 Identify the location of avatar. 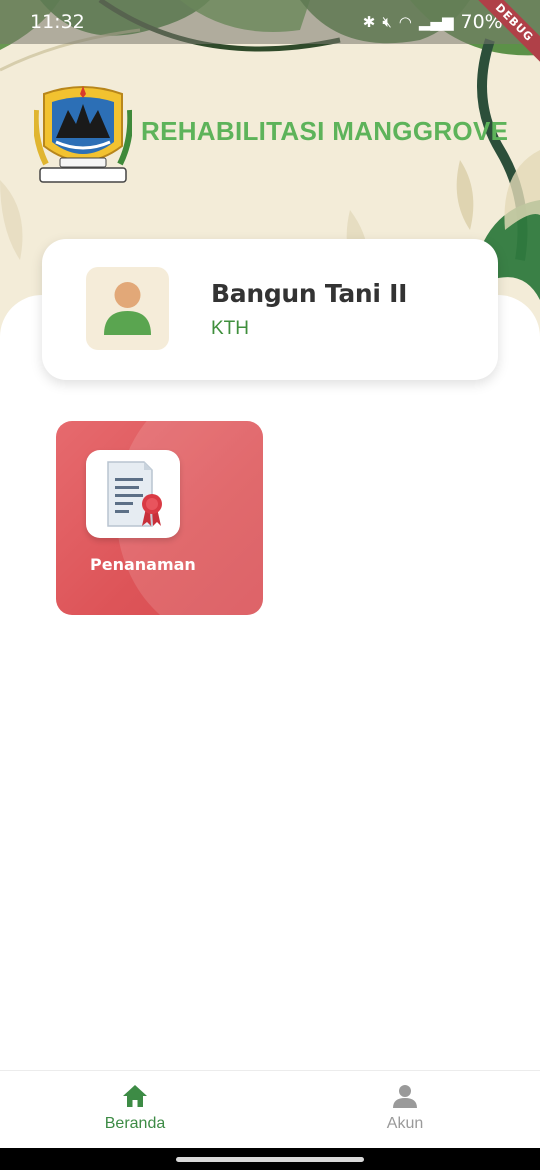
(127, 308).